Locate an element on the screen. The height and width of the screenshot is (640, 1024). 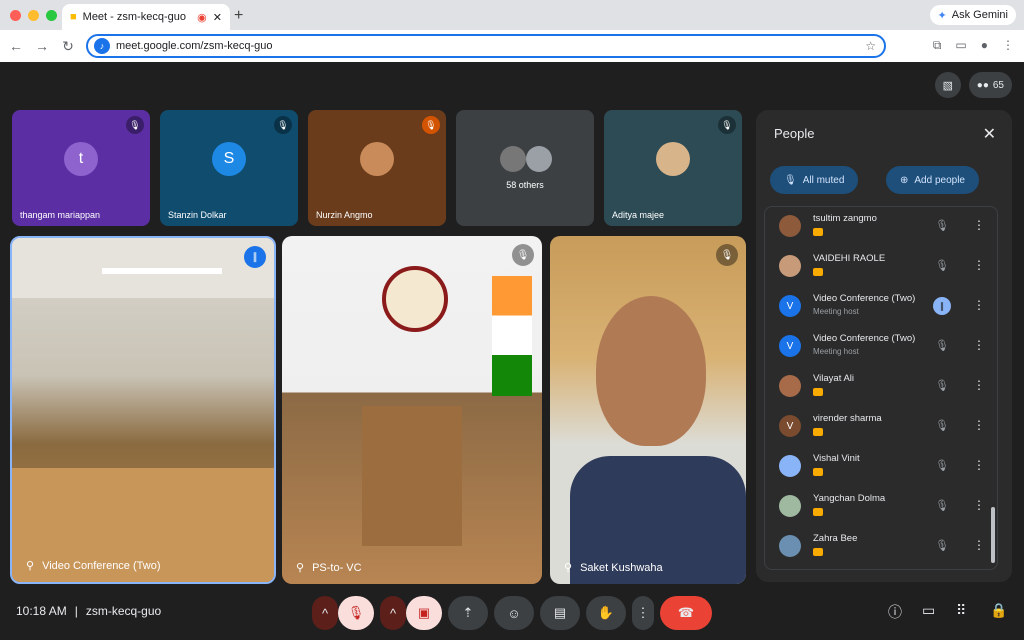
captions-icon: ▤ is located at coordinates (560, 612).